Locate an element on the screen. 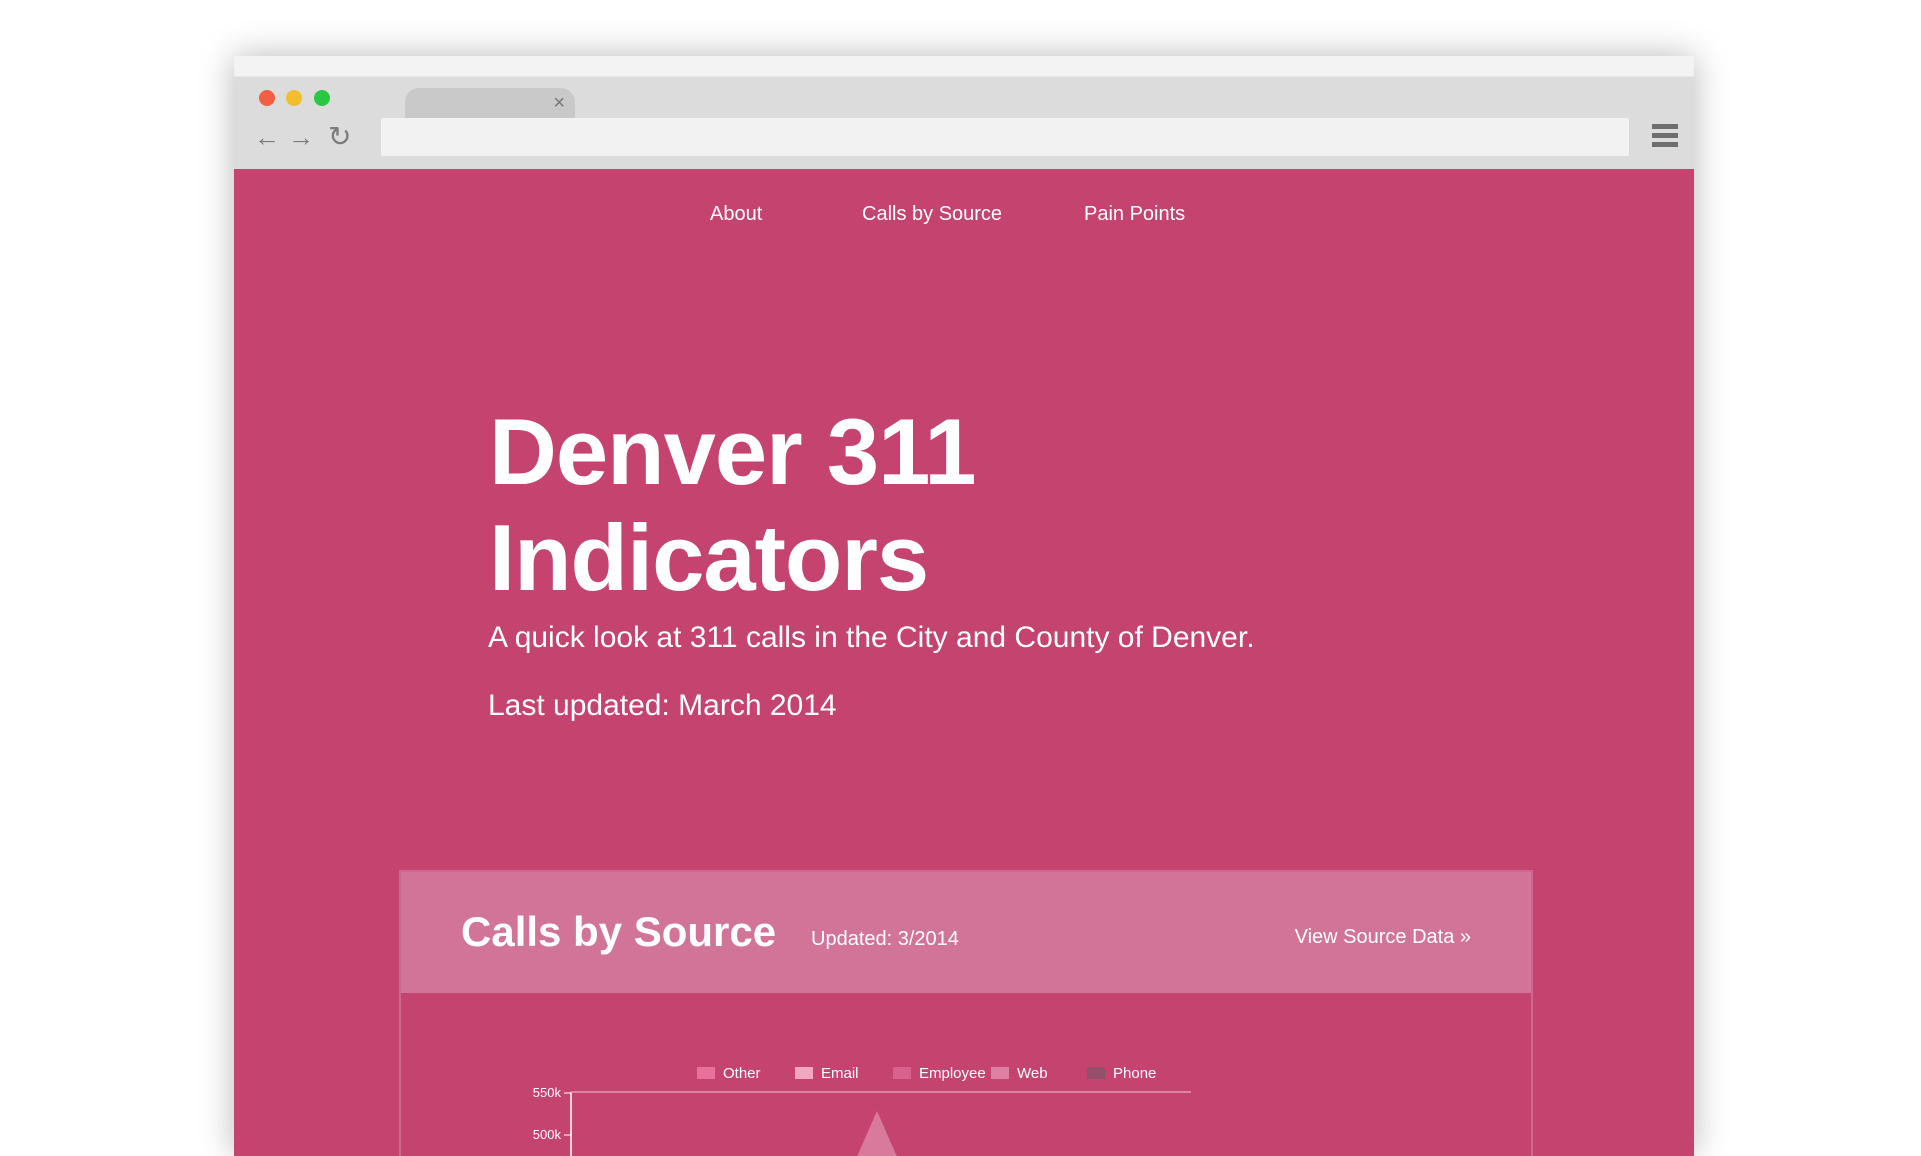 The image size is (1921, 1156). legend-swatch-email is located at coordinates (804, 1073).